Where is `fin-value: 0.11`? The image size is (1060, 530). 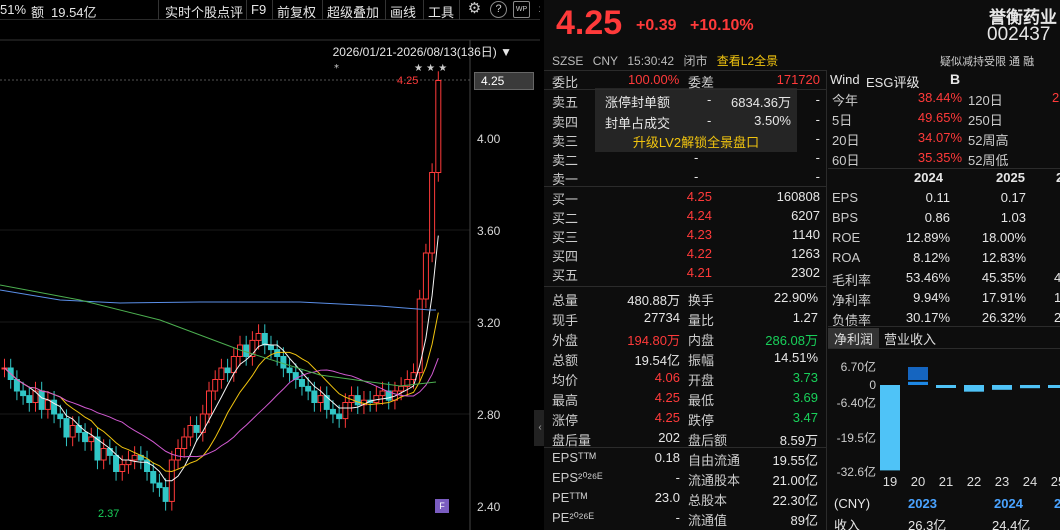
fin-value: 0.11 is located at coordinates (937, 197).